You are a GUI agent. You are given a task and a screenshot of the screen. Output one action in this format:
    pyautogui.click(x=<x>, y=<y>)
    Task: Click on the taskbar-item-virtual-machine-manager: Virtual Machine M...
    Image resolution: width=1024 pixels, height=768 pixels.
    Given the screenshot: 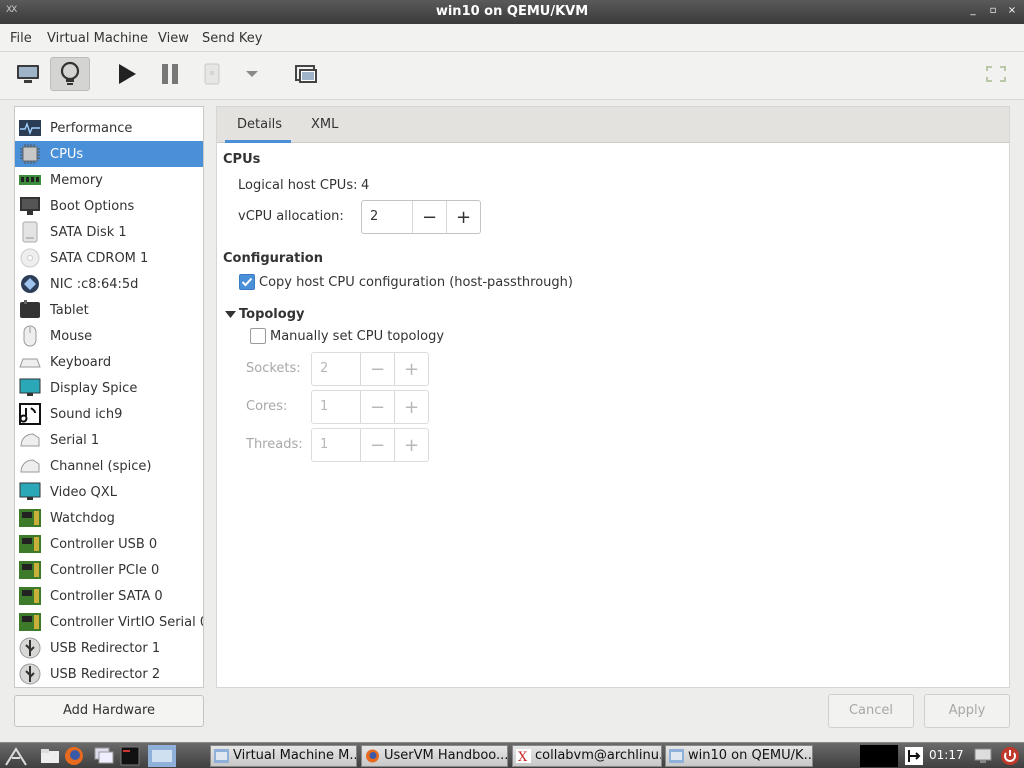 What is the action you would take?
    pyautogui.click(x=283, y=756)
    